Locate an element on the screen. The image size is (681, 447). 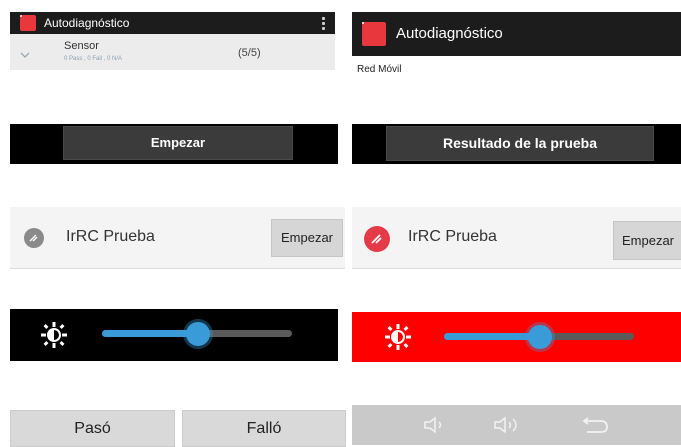
left-app-title: Autodiagnóstico is located at coordinates (87, 23).